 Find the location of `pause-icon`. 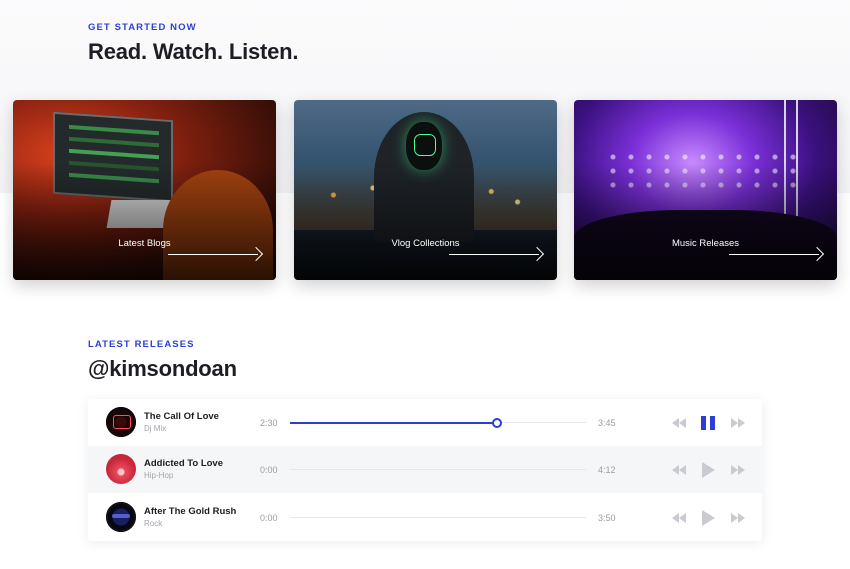

pause-icon is located at coordinates (708, 423).